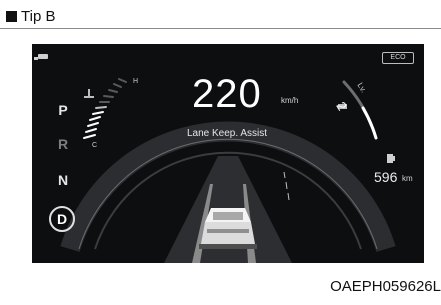  Describe the element at coordinates (11, 16) in the screenshot. I see `square-bullet-icon` at that location.